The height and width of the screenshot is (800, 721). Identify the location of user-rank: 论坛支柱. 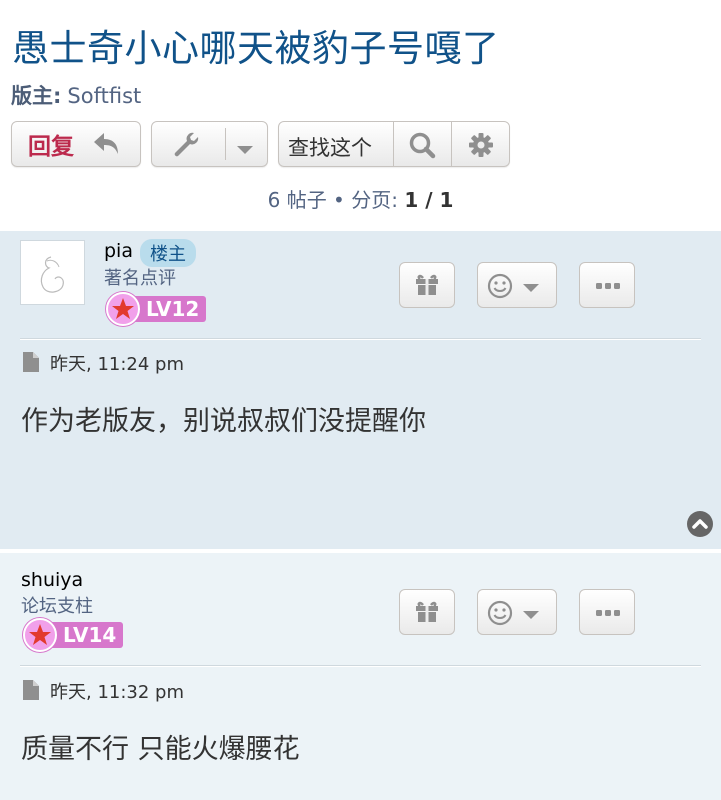
(57, 606).